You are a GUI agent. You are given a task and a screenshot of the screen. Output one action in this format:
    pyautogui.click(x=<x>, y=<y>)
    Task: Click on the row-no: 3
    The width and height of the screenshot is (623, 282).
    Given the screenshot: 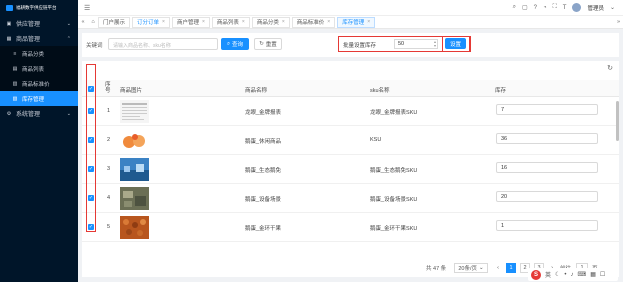 What is the action you would take?
    pyautogui.click(x=109, y=169)
    